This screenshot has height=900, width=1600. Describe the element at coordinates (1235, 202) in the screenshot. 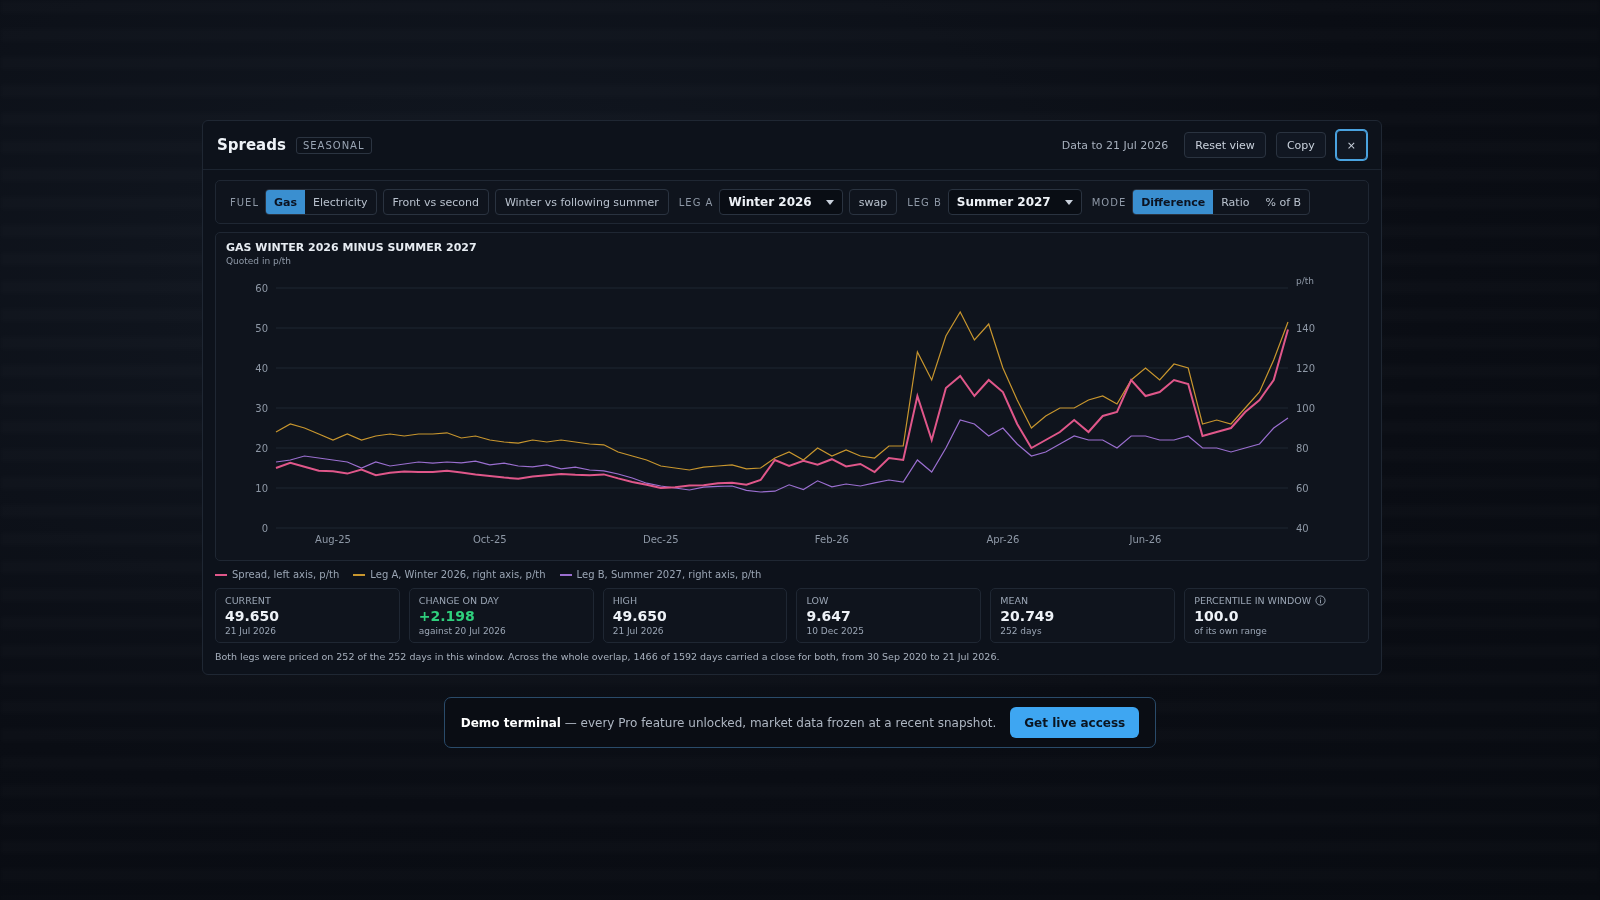

I see `segment-option: Ratio` at that location.